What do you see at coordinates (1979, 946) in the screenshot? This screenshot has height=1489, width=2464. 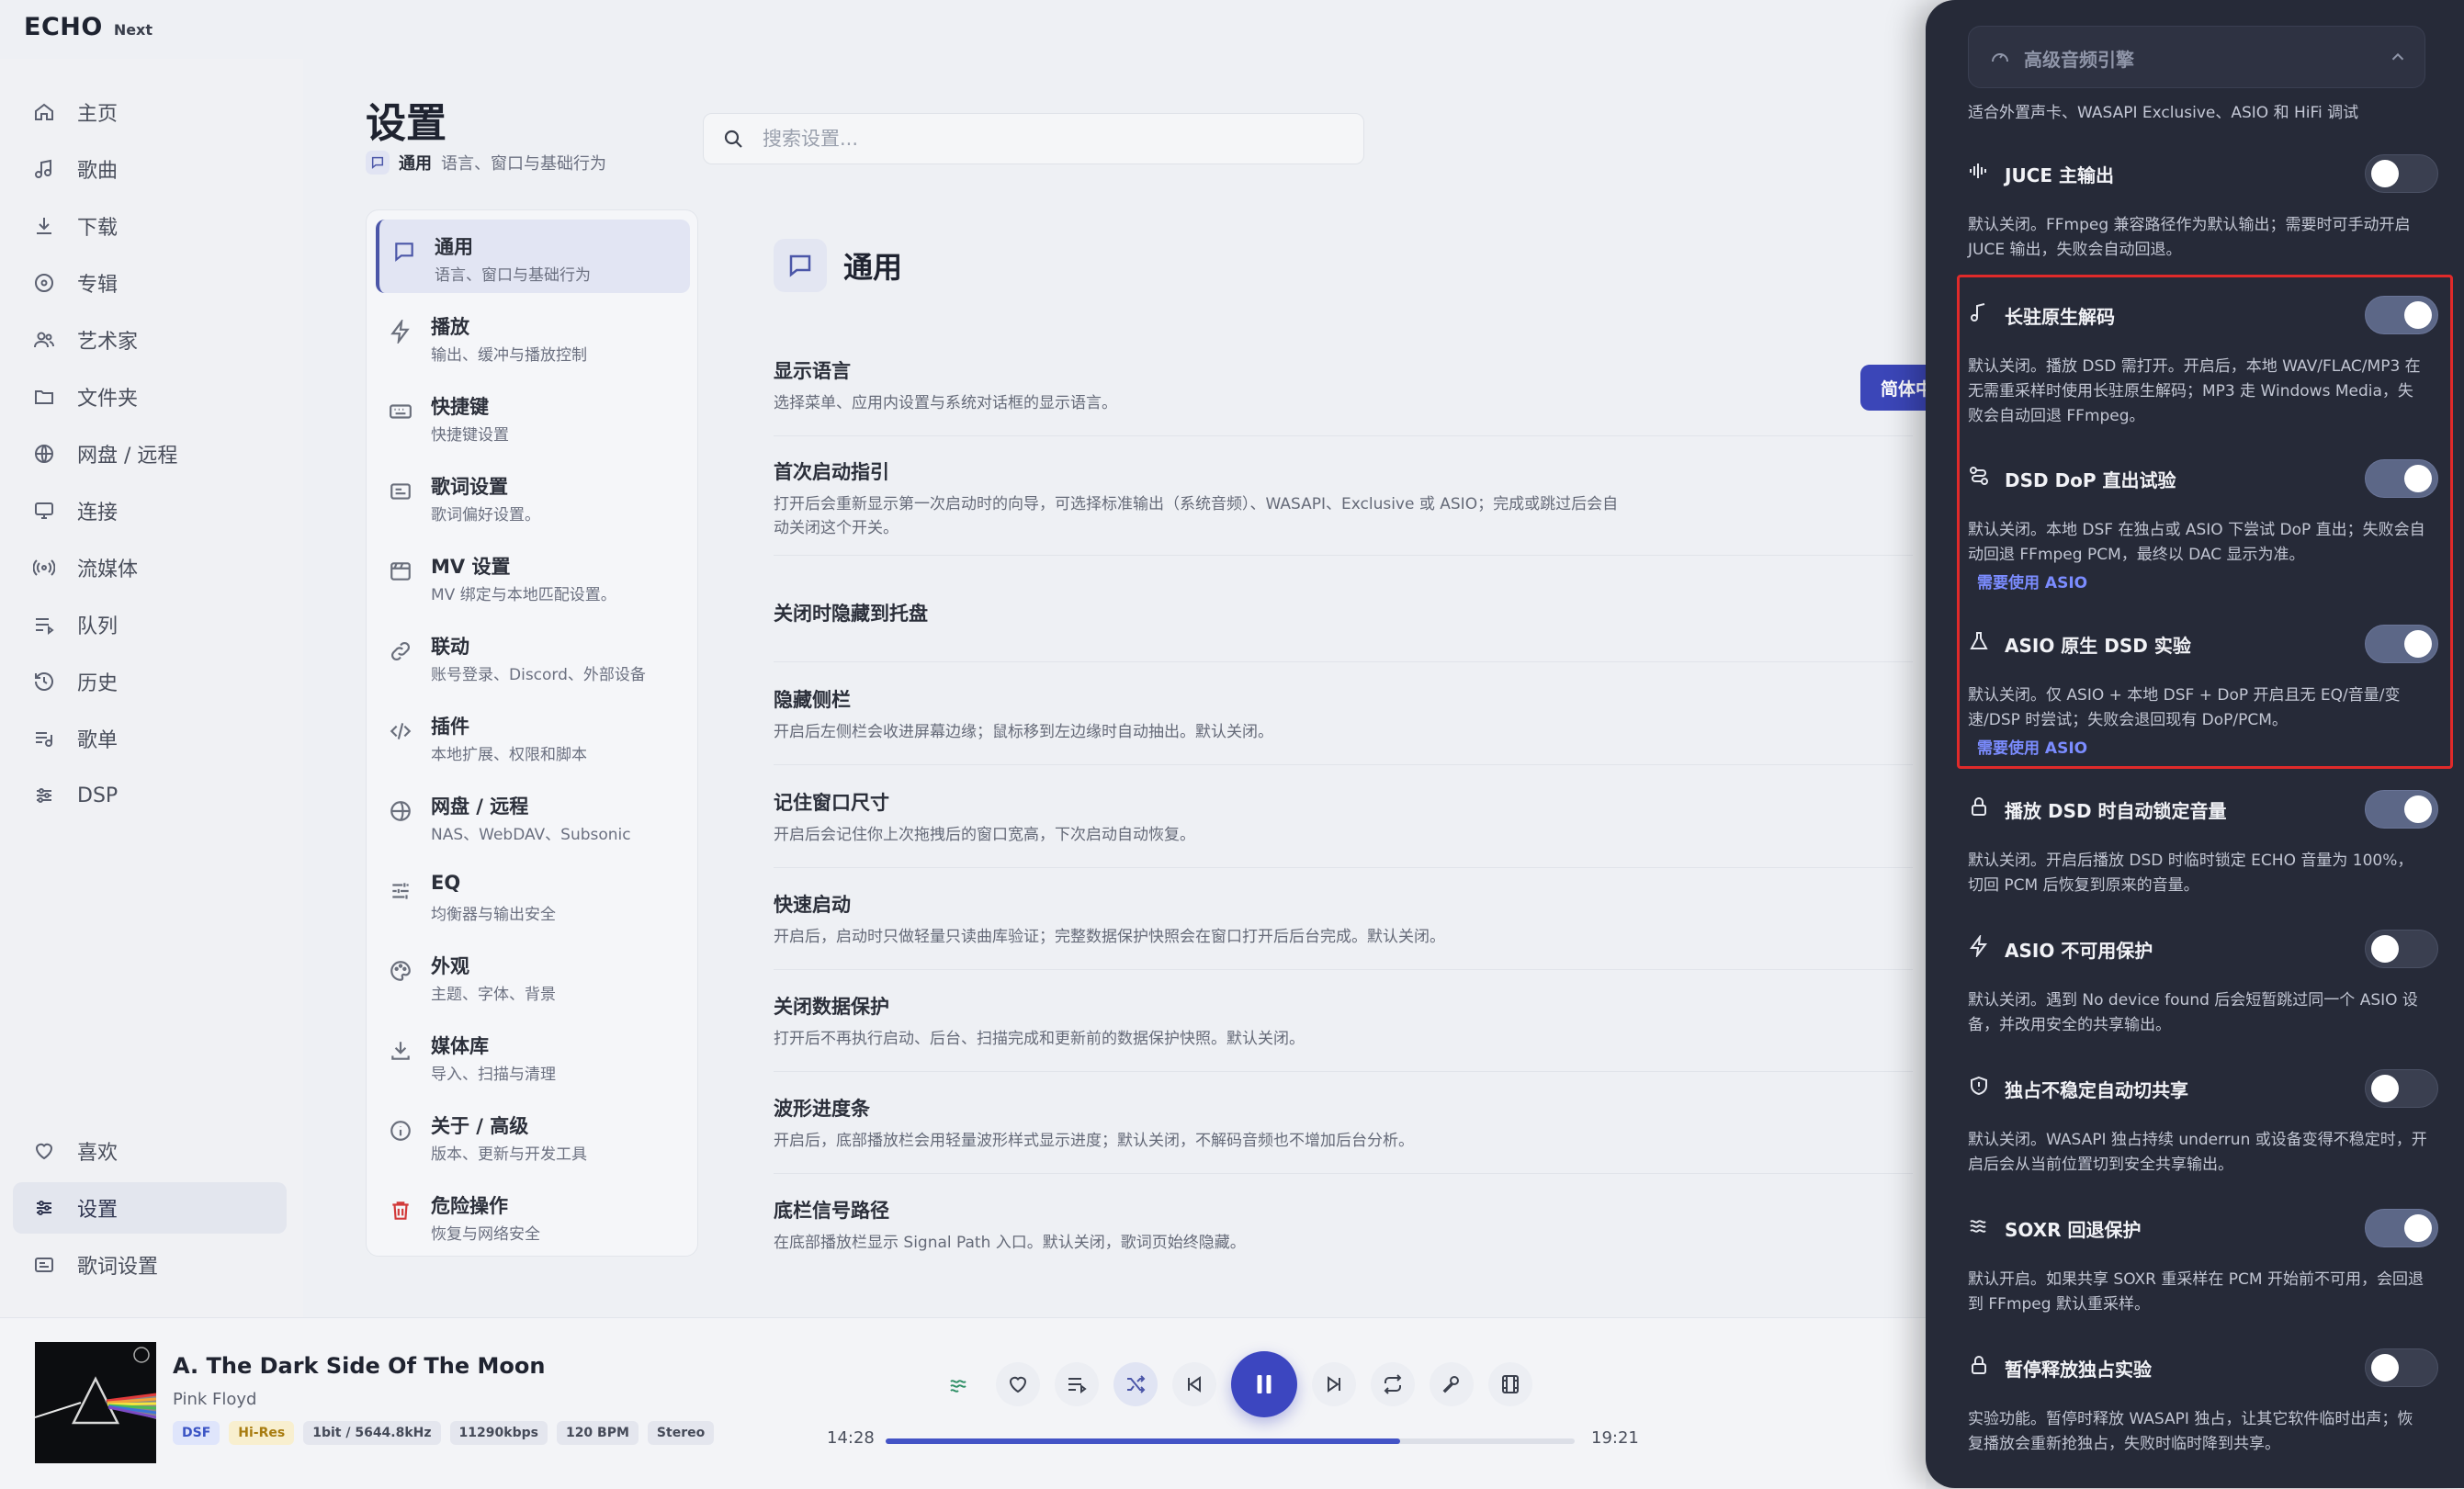 I see `bolt-icon` at bounding box center [1979, 946].